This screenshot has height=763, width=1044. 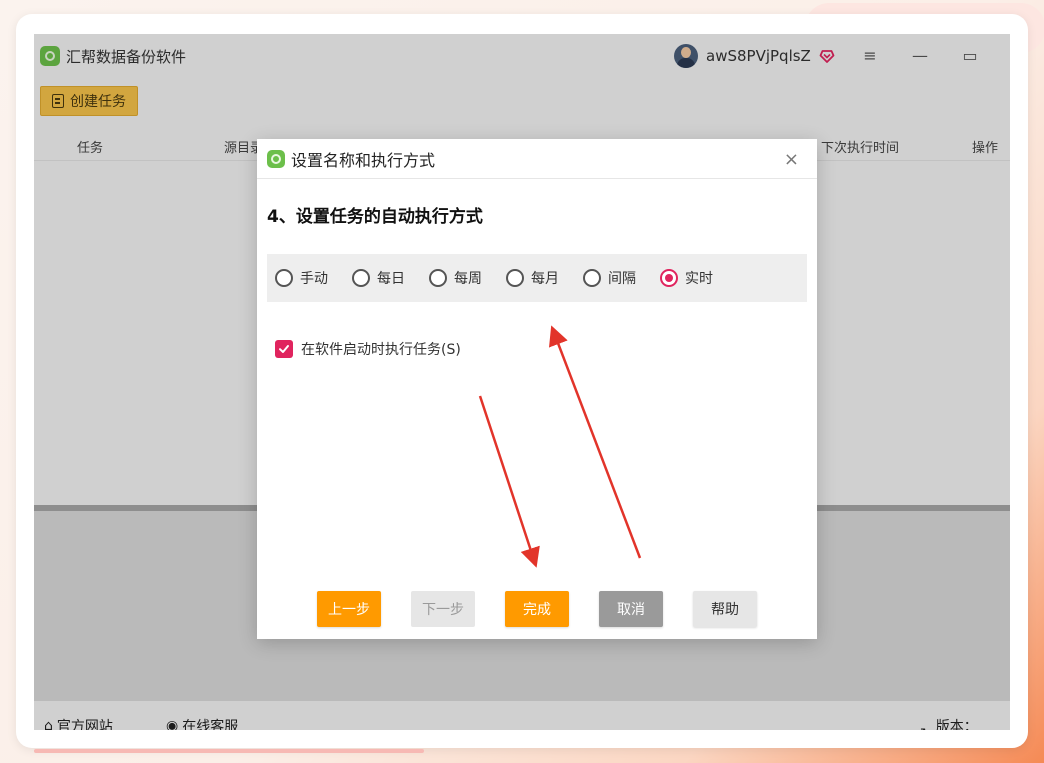 I want to click on run-on-startup-checkbox, so click(x=284, y=349).